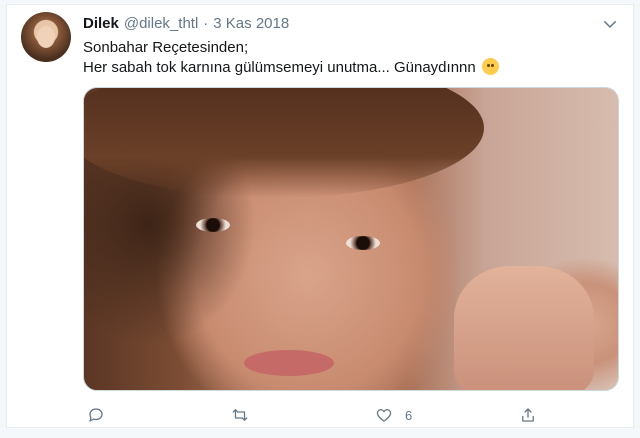 This screenshot has width=640, height=438. Describe the element at coordinates (318, 415) in the screenshot. I see `tweet-actions: 6` at that location.